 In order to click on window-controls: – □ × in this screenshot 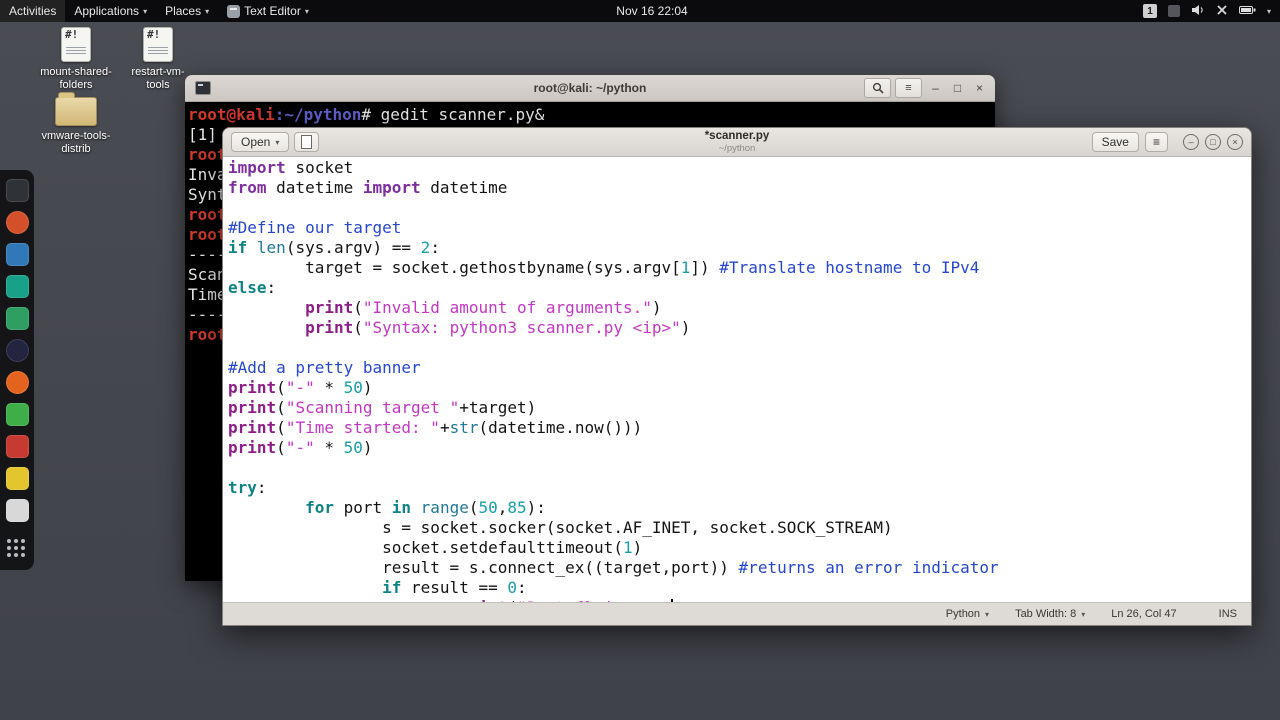, I will do `click(1213, 142)`.